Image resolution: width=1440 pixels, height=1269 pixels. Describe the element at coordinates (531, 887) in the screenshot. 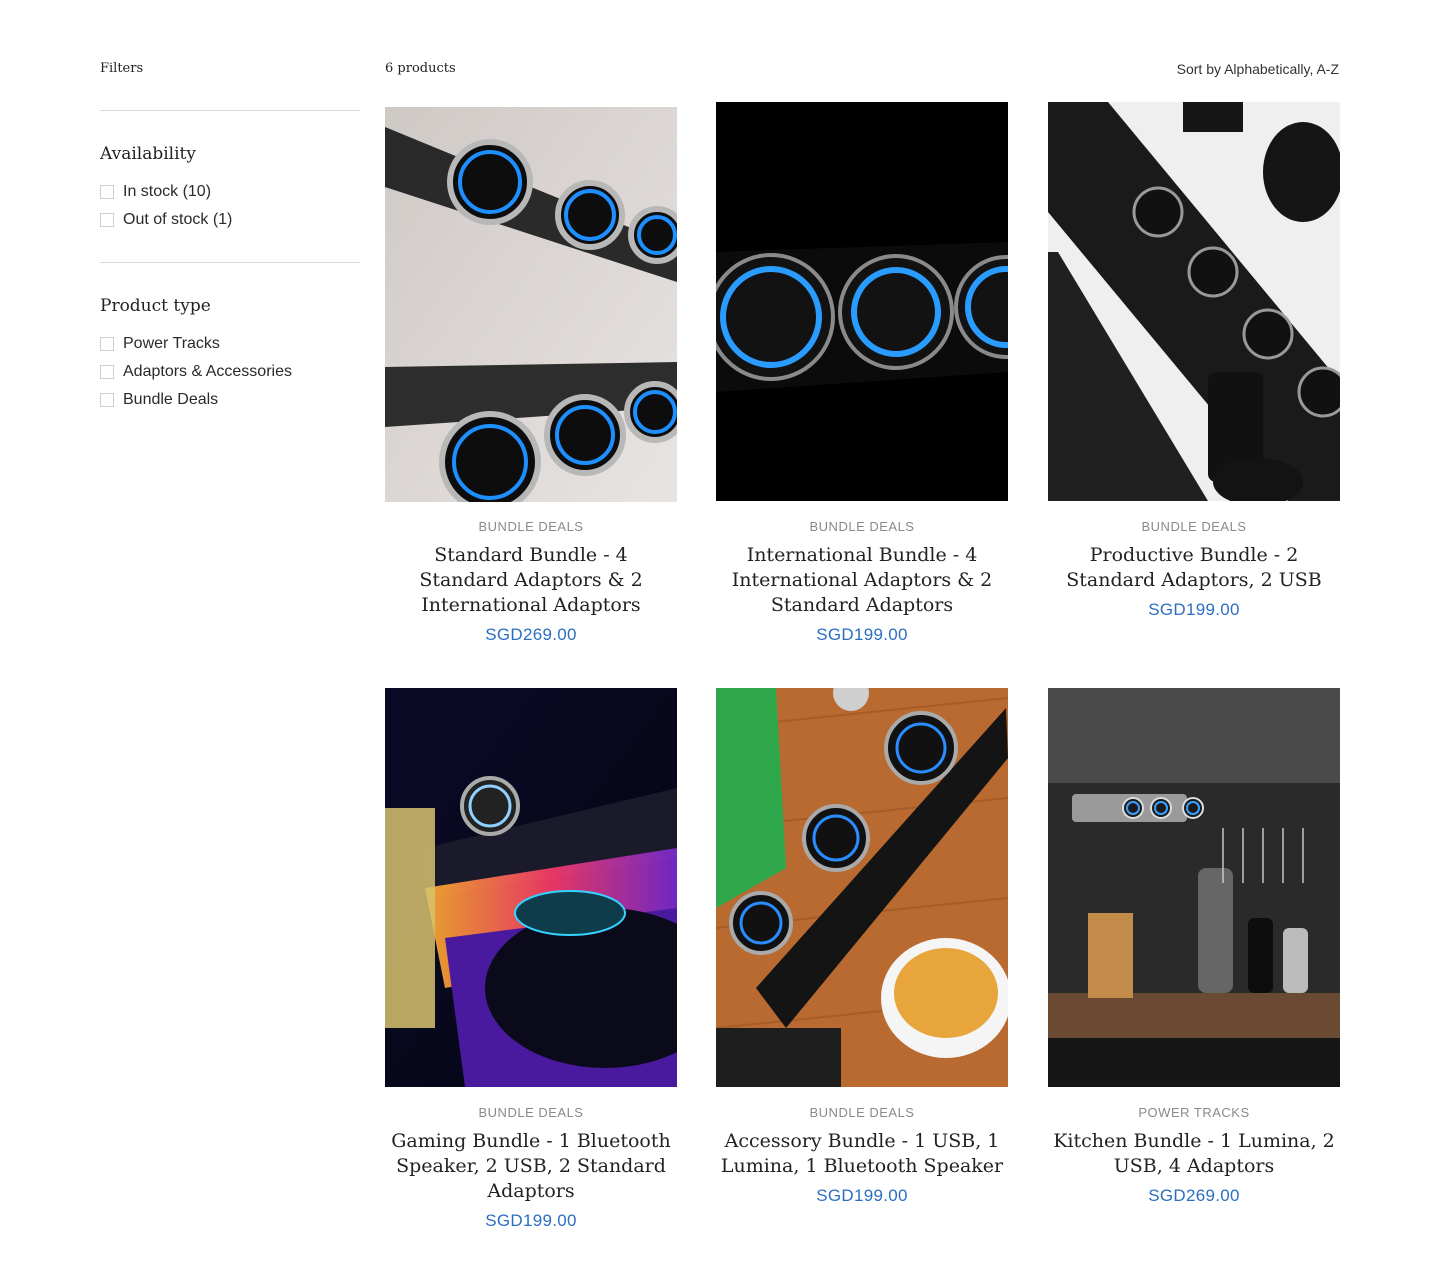

I see `product-image-gaming-bundle` at that location.